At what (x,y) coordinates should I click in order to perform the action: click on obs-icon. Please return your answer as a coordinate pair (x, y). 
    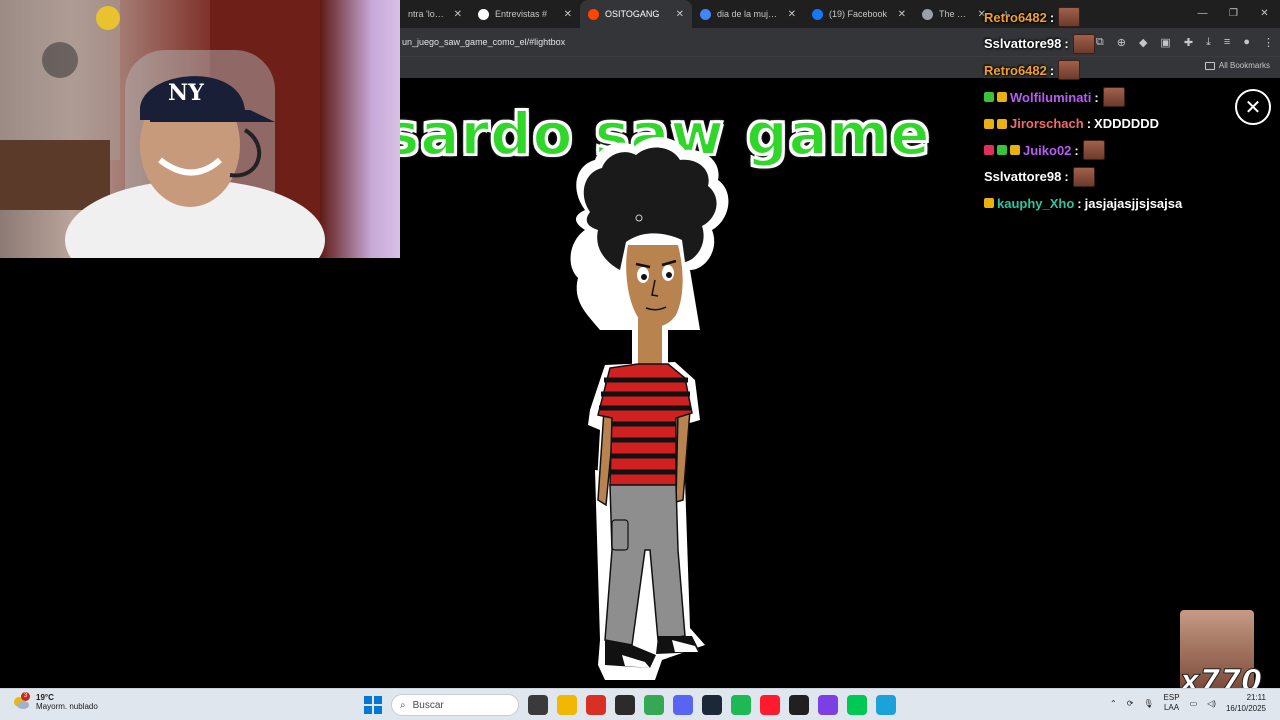
    Looking at the image, I should click on (625, 705).